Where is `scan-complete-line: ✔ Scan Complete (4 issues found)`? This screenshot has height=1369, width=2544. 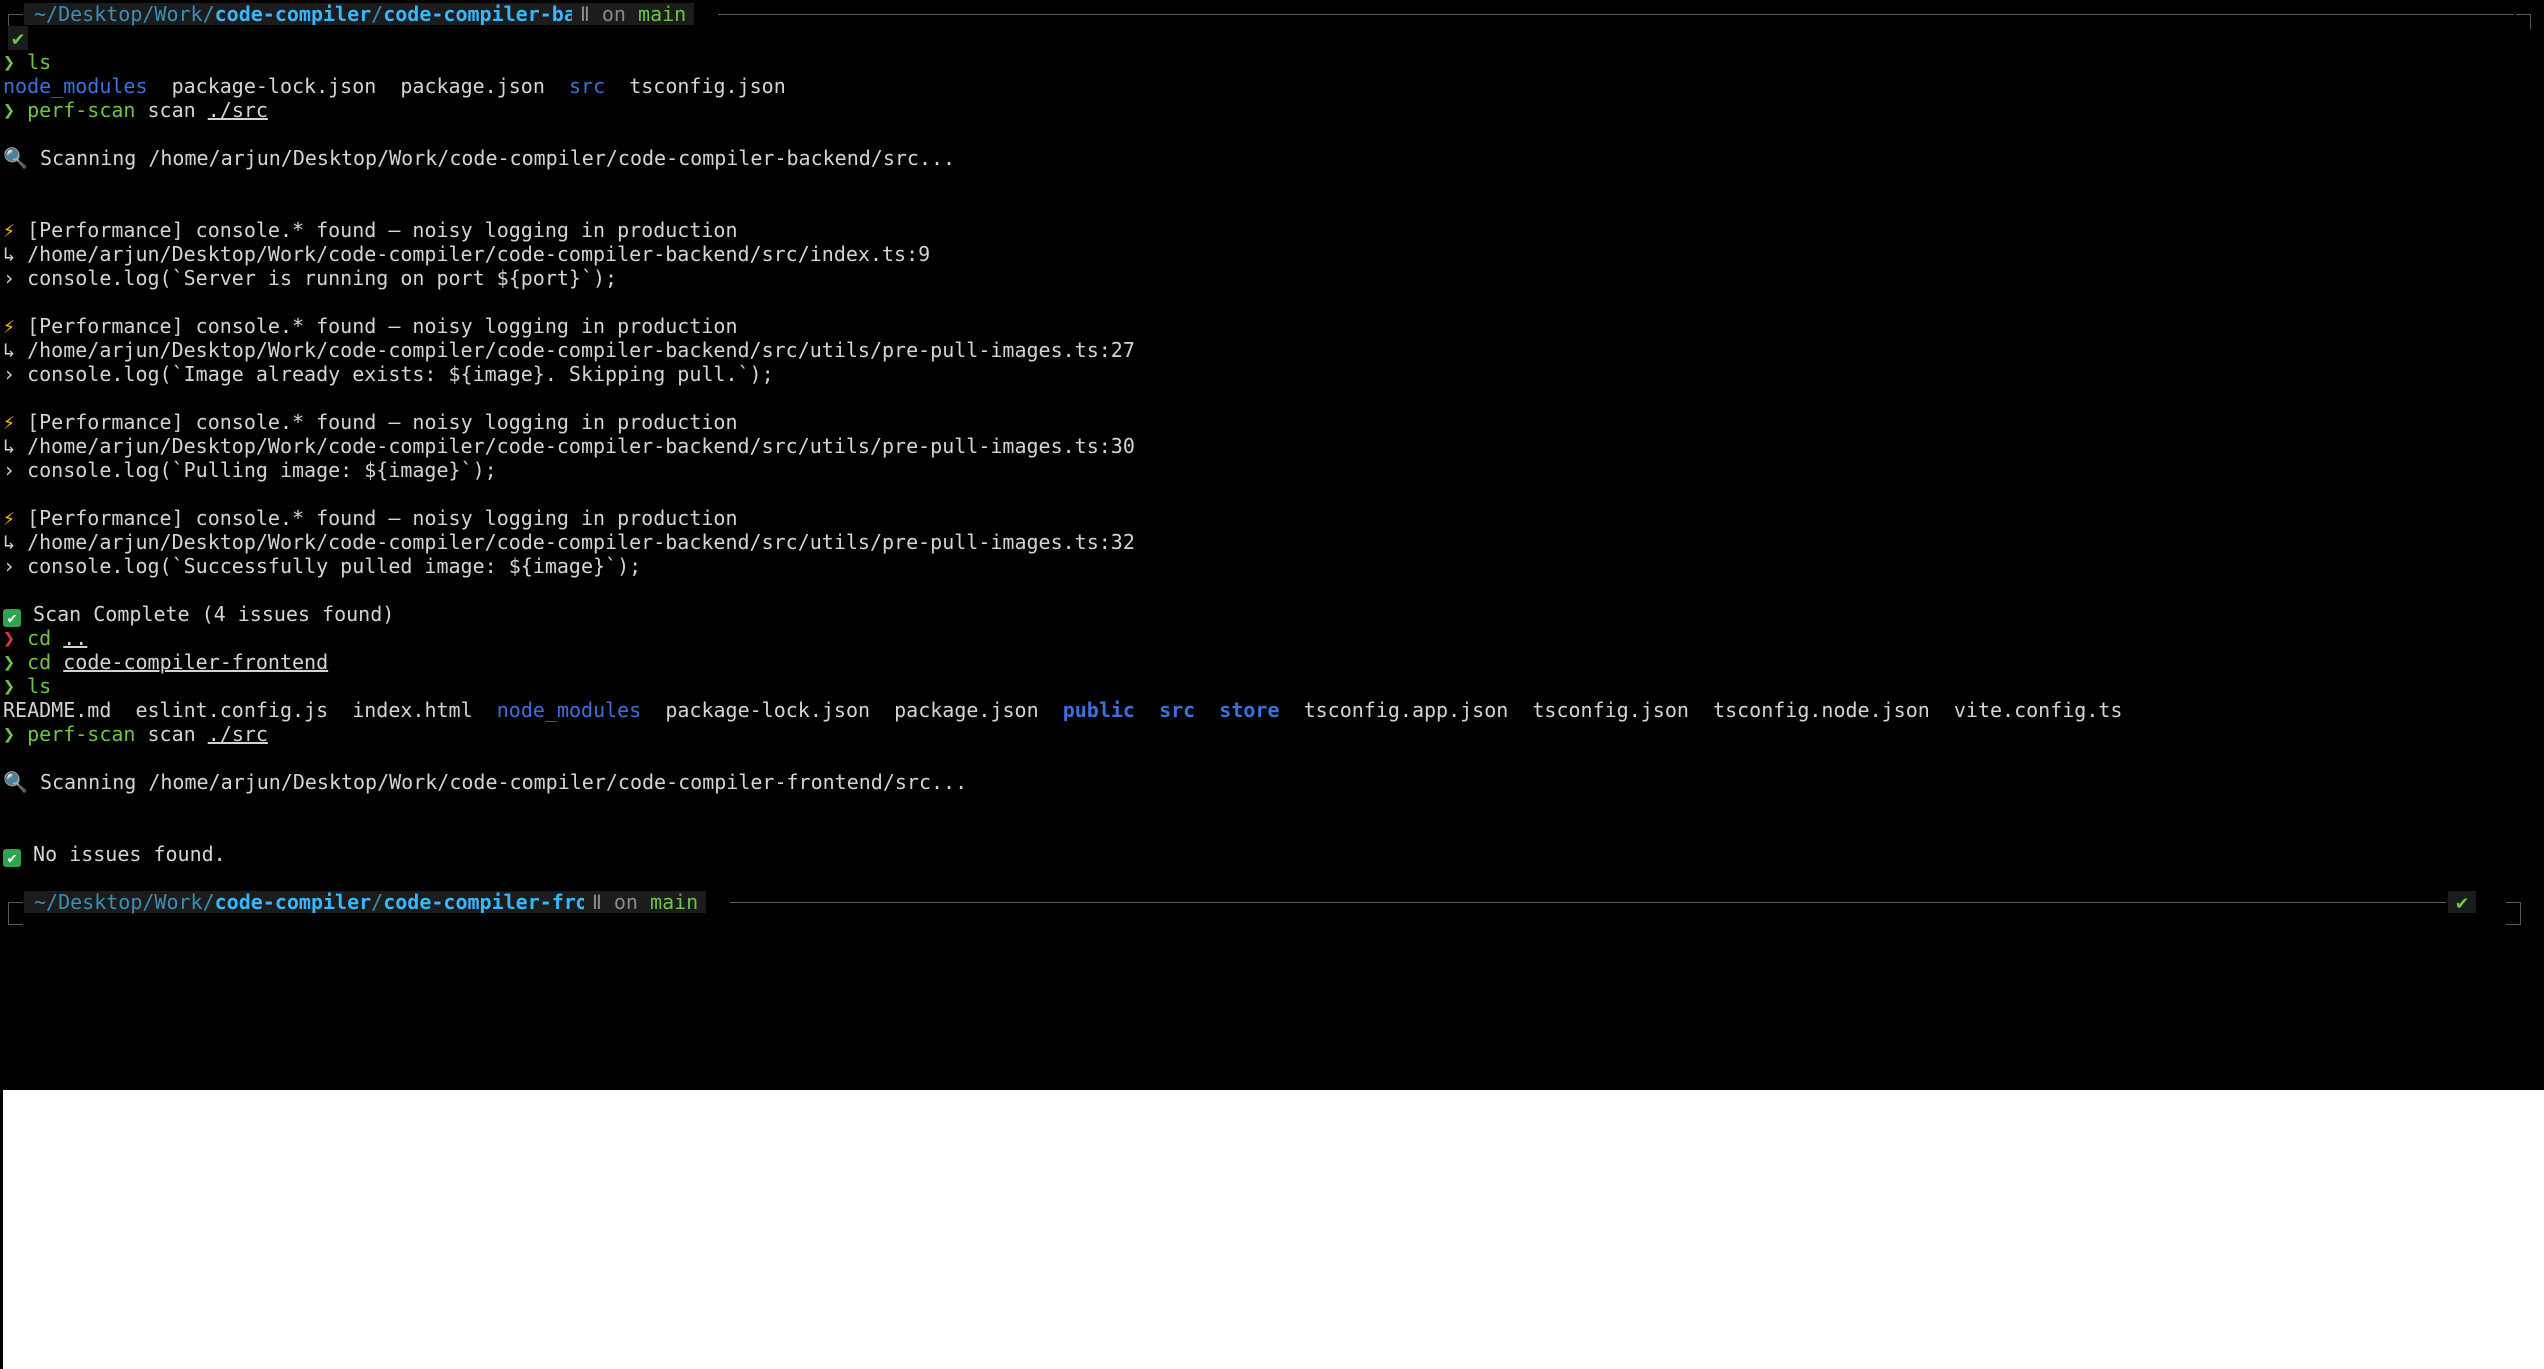 scan-complete-line: ✔ Scan Complete (4 issues found) is located at coordinates (199, 614).